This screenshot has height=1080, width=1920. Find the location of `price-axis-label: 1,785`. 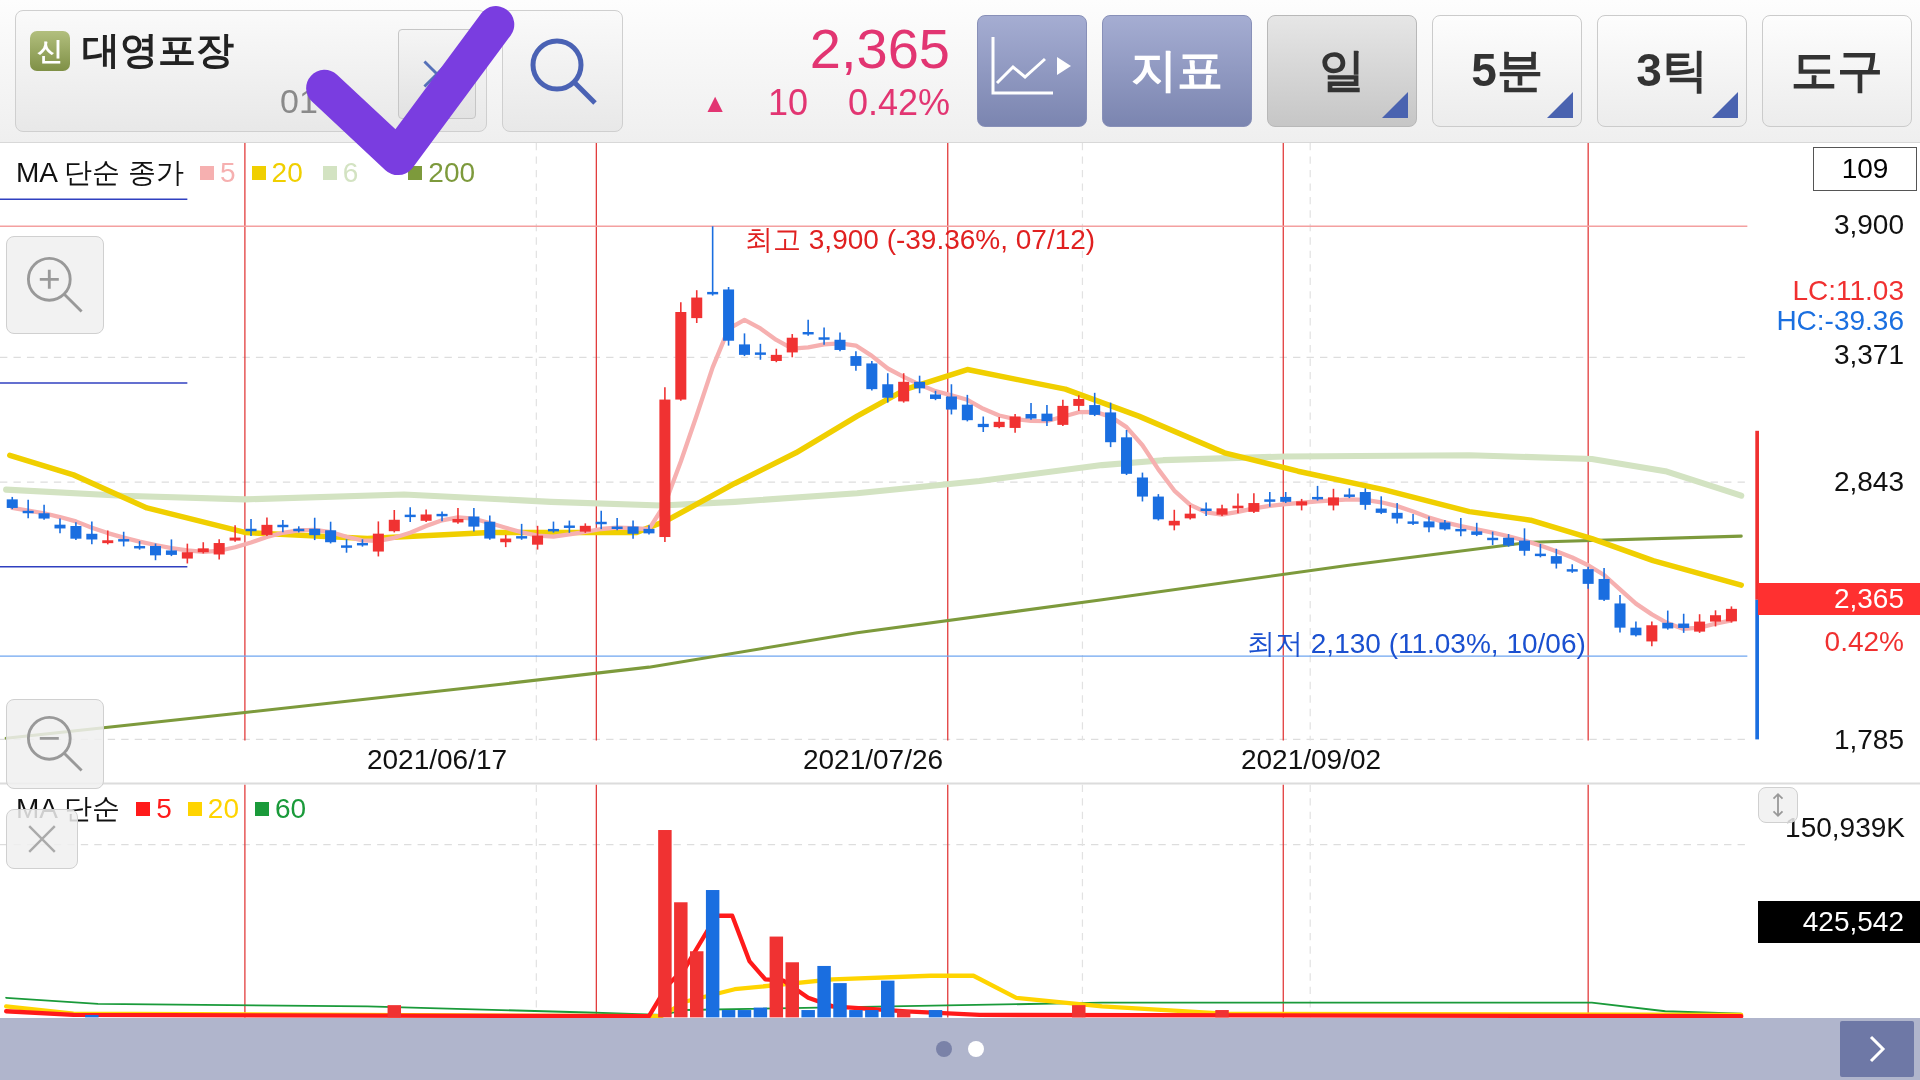

price-axis-label: 1,785 is located at coordinates (1868, 740).